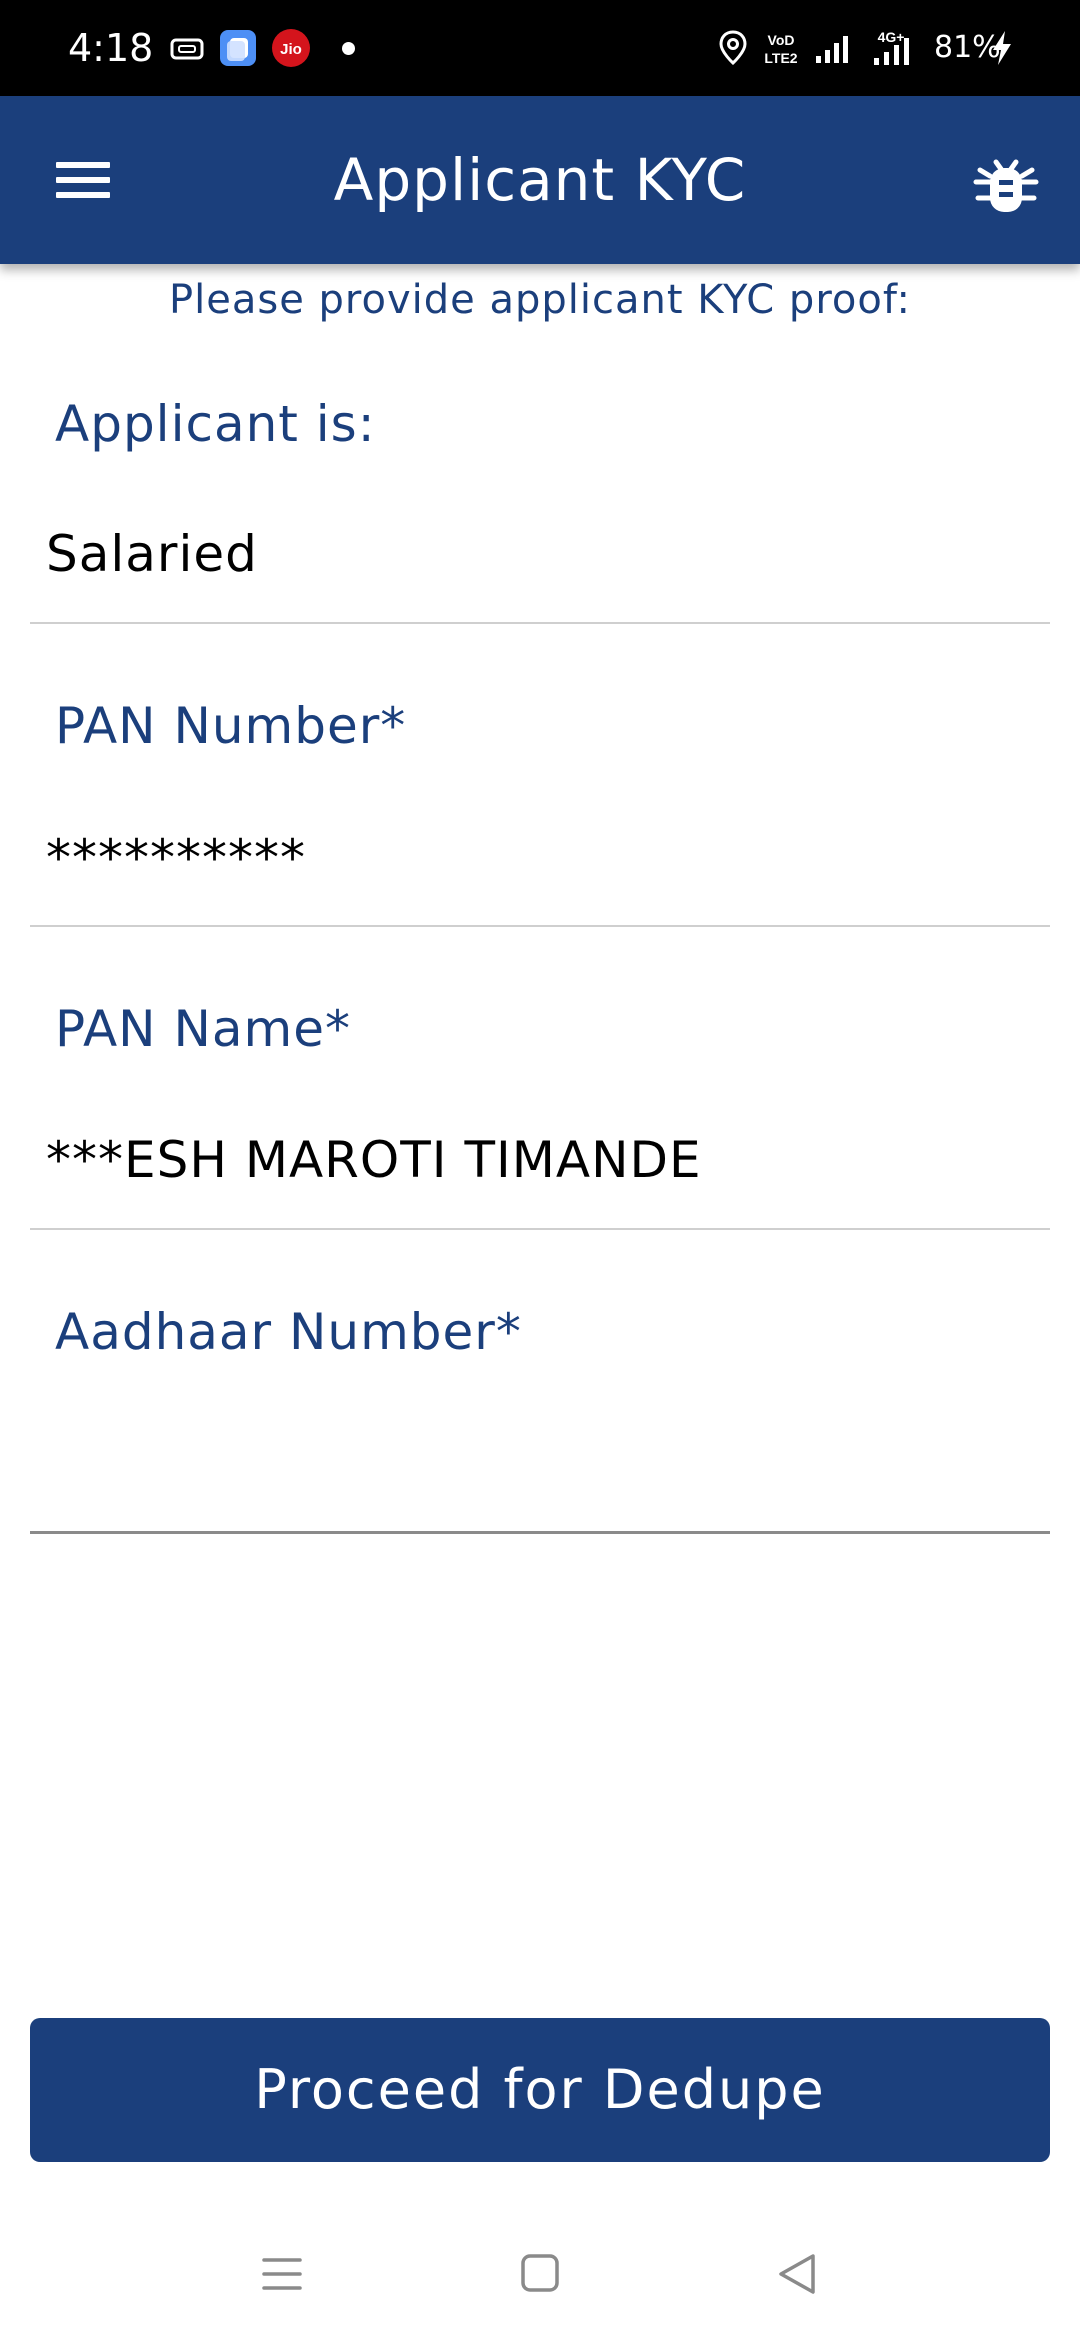 The image size is (1080, 2340). What do you see at coordinates (891, 47) in the screenshot?
I see `signal-4g-icon: 4G+` at bounding box center [891, 47].